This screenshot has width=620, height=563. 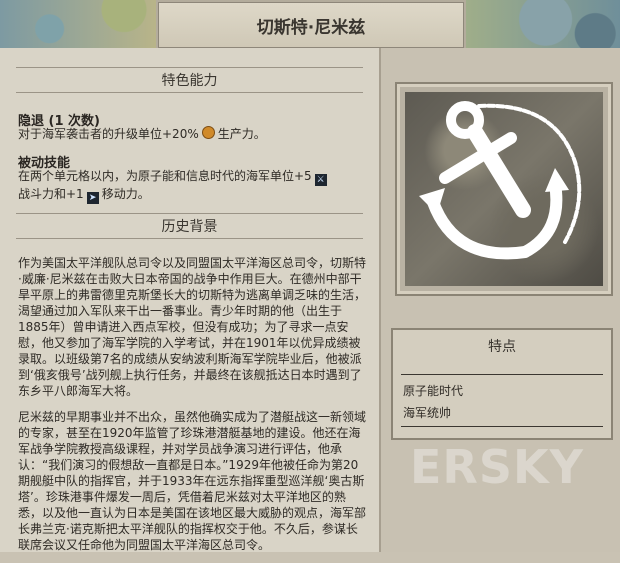 I want to click on trait-item: 原子能时代, so click(x=433, y=391).